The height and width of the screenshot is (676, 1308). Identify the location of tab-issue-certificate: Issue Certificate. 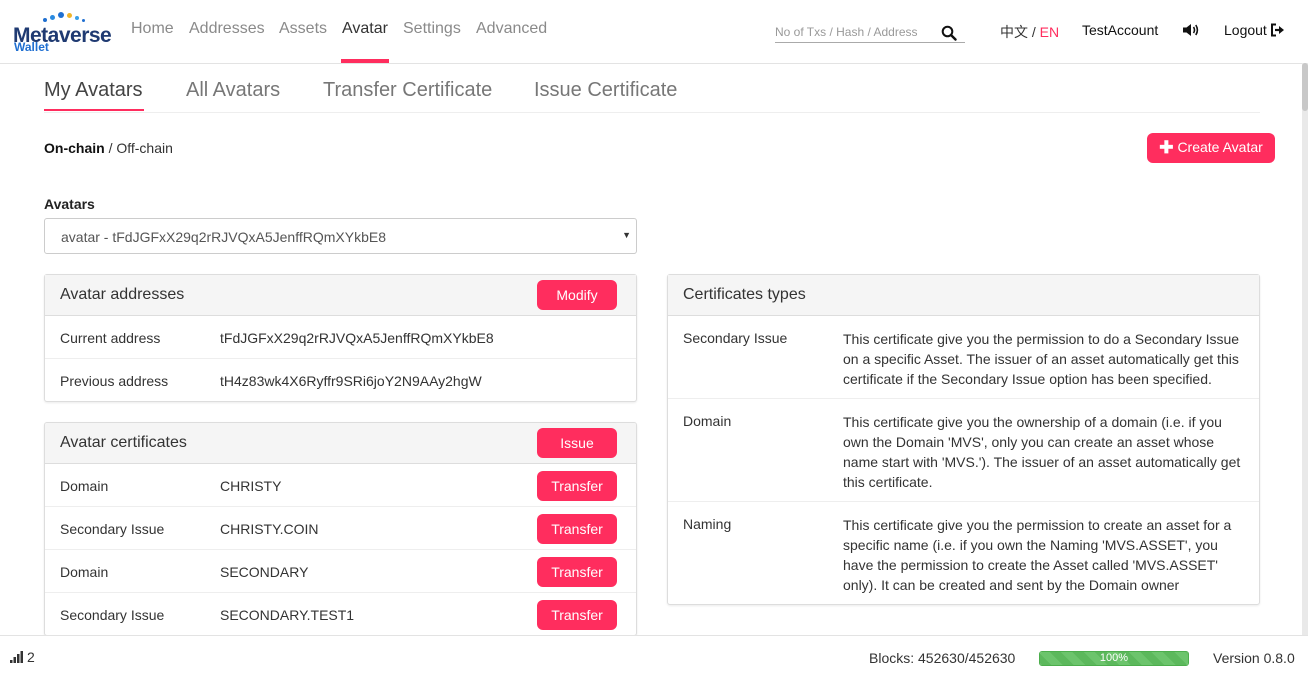
(605, 90).